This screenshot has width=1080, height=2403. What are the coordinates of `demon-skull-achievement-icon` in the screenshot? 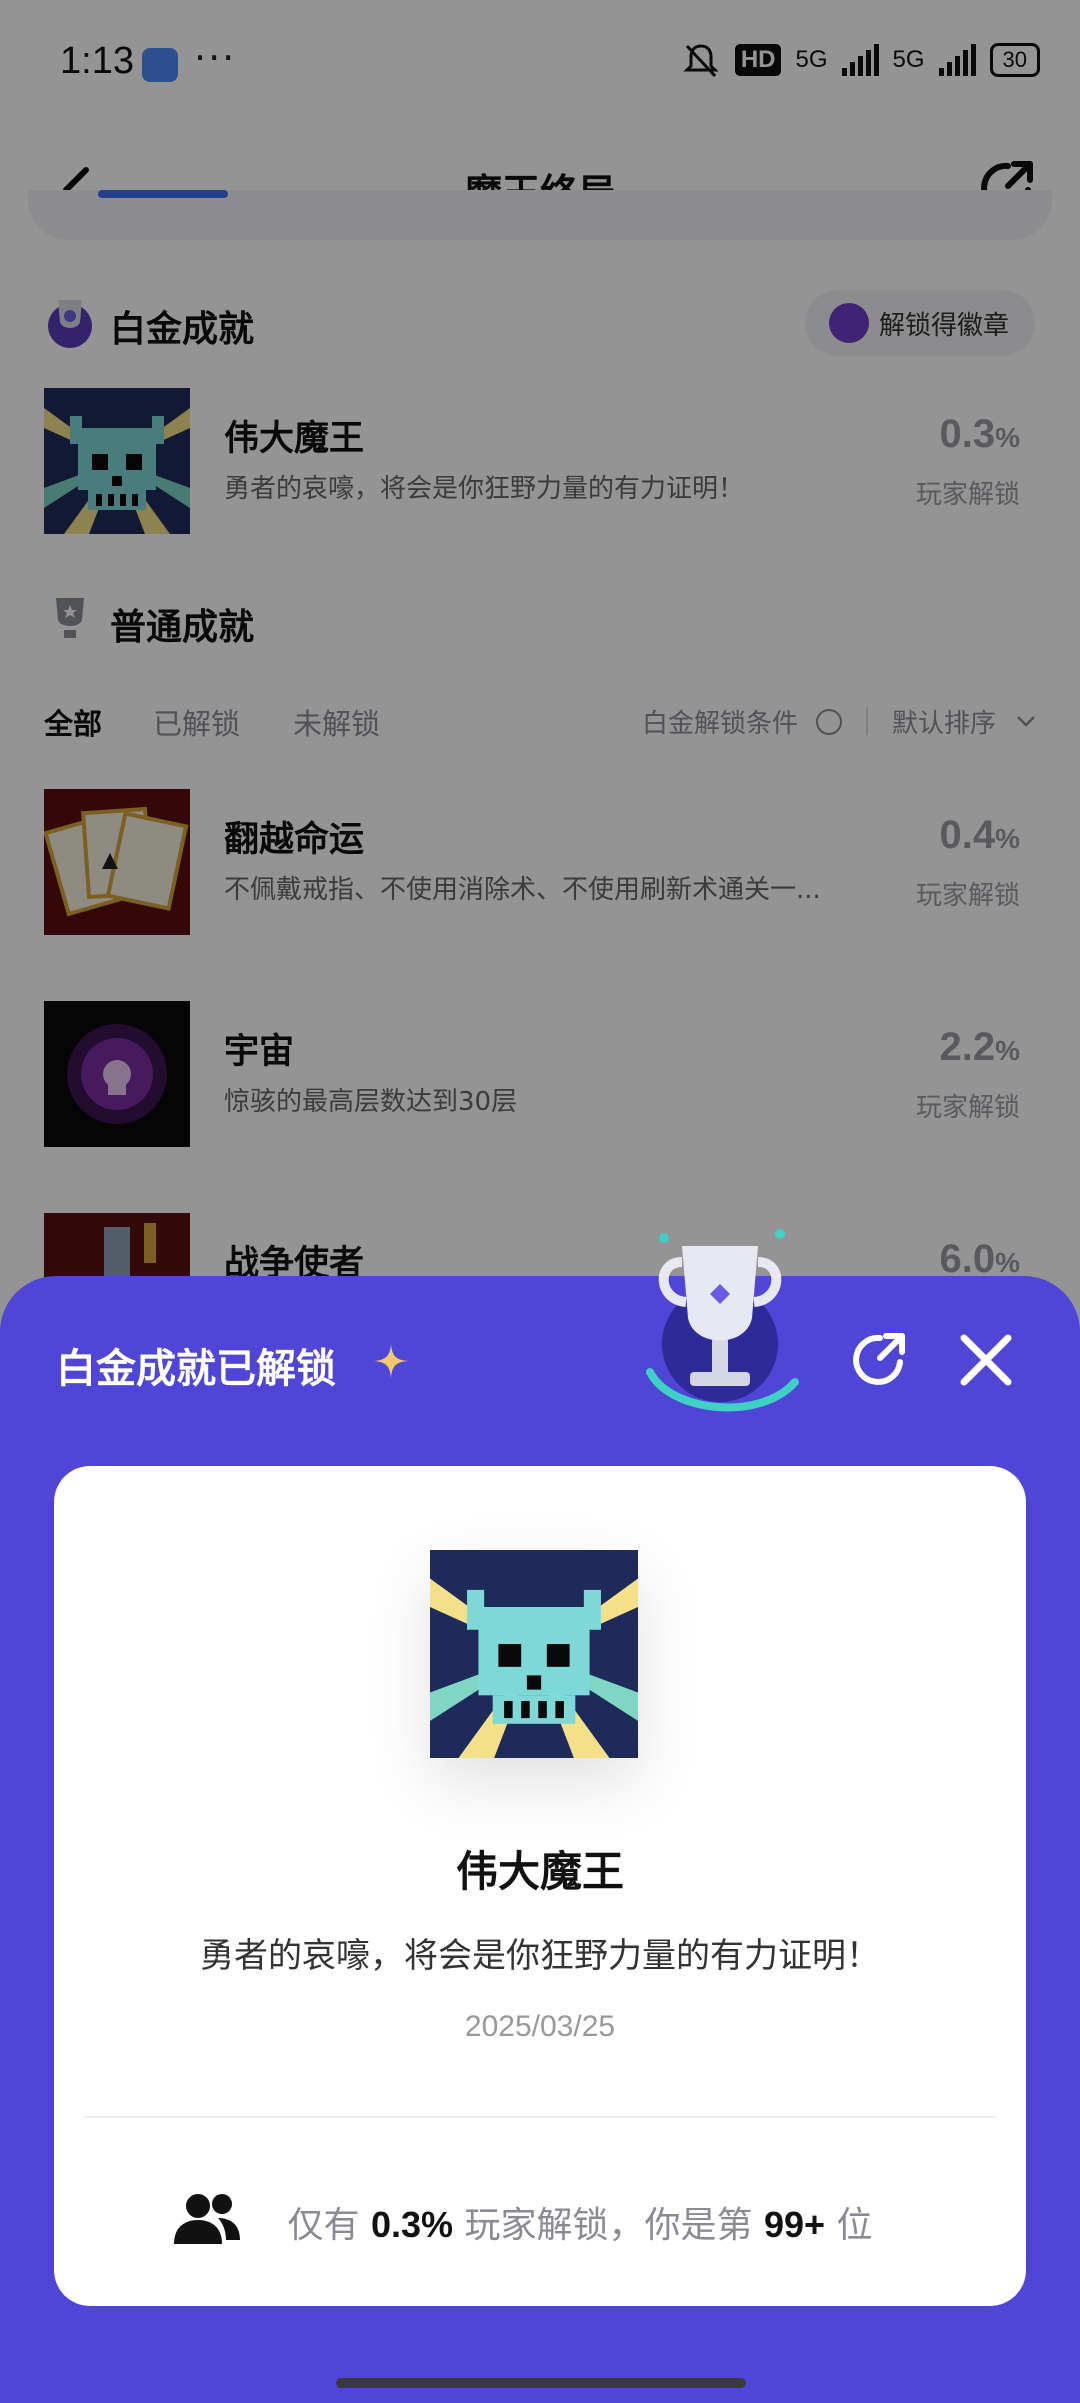 It's located at (534, 1654).